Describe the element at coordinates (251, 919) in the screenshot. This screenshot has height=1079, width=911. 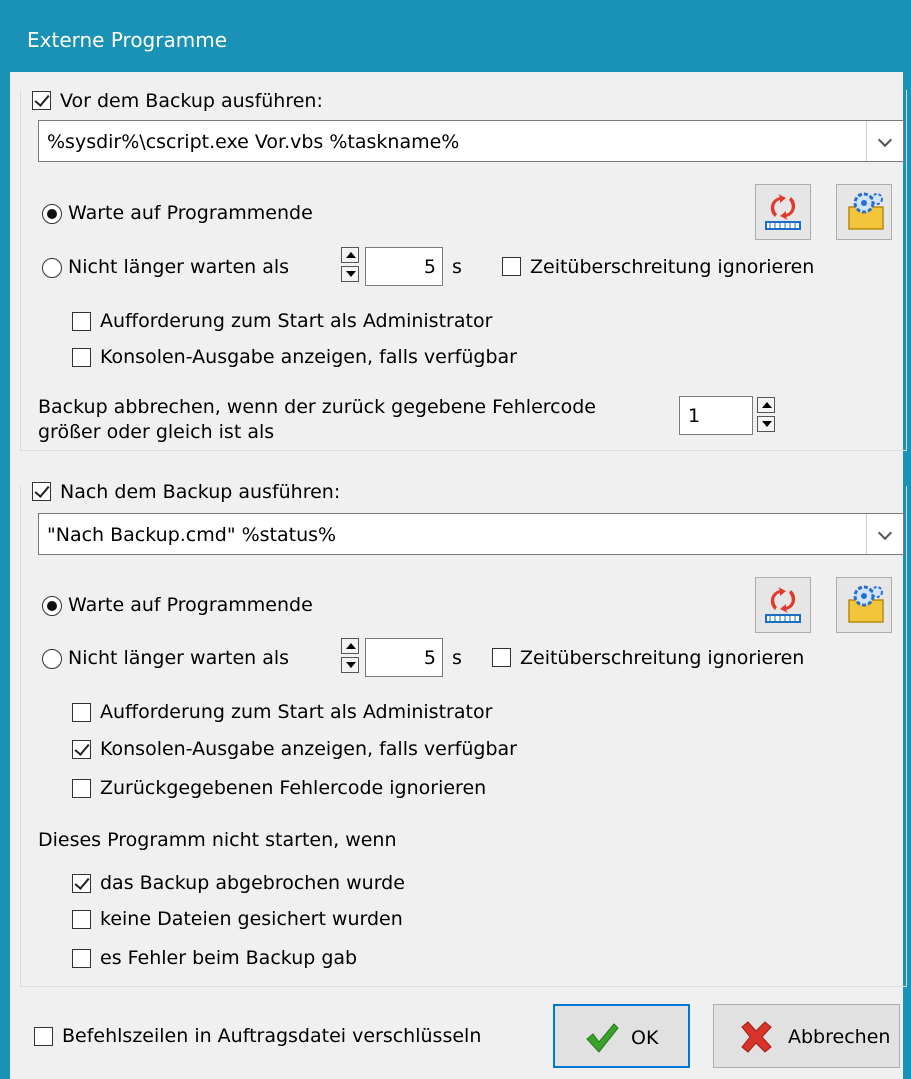
I see `skip-nofiles-label: keine Dateien gesichert wurden` at that location.